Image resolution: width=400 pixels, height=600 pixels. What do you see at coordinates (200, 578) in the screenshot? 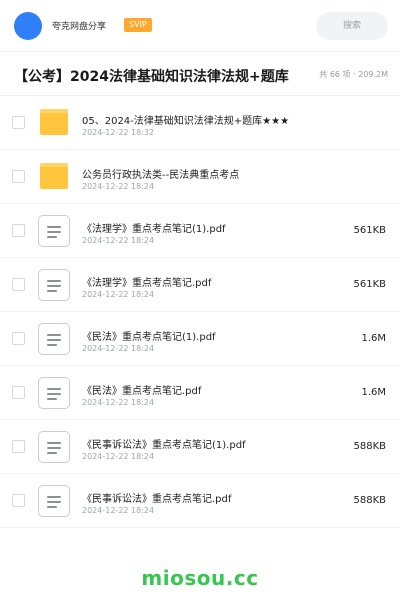
I see `watermark: miosou.cc` at bounding box center [200, 578].